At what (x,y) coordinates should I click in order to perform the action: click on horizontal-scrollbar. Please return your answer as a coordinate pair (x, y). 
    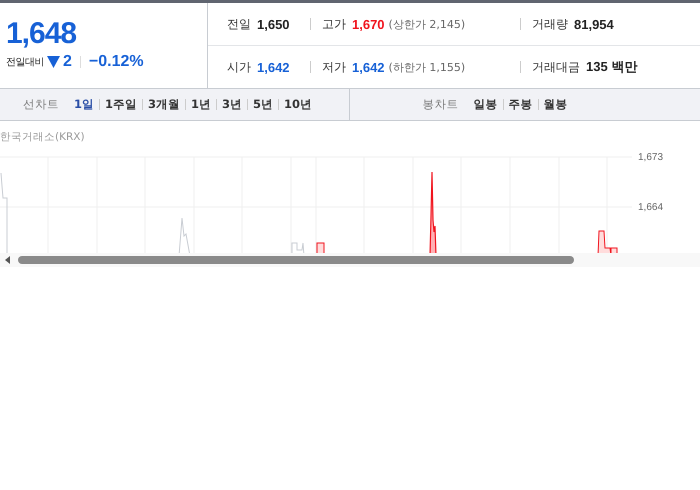
    Looking at the image, I should click on (350, 260).